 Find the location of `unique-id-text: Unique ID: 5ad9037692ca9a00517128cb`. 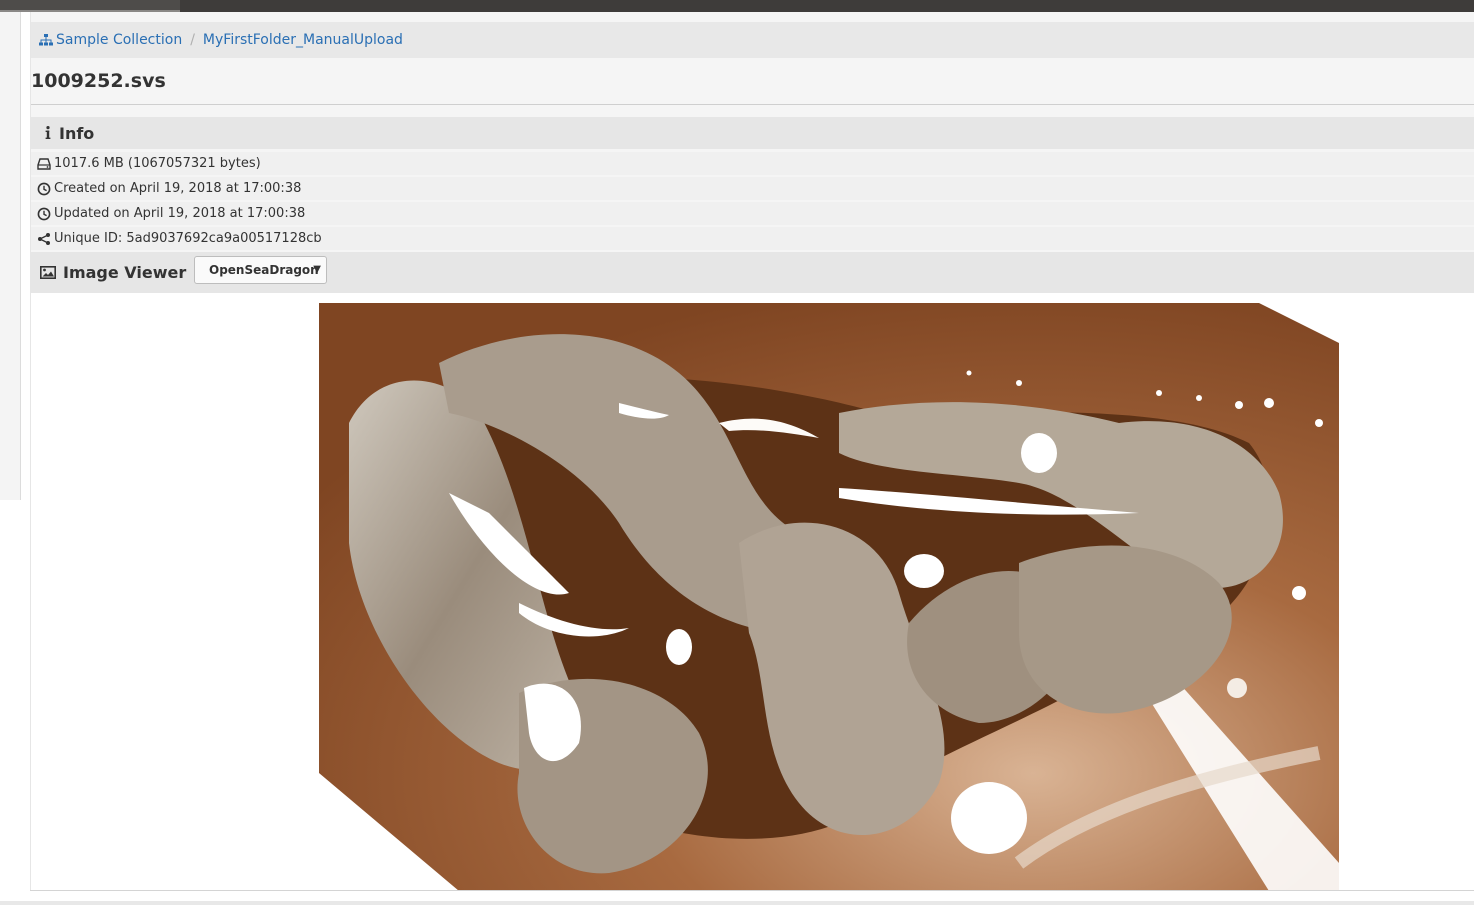

unique-id-text: Unique ID: 5ad9037692ca9a00517128cb is located at coordinates (188, 238).